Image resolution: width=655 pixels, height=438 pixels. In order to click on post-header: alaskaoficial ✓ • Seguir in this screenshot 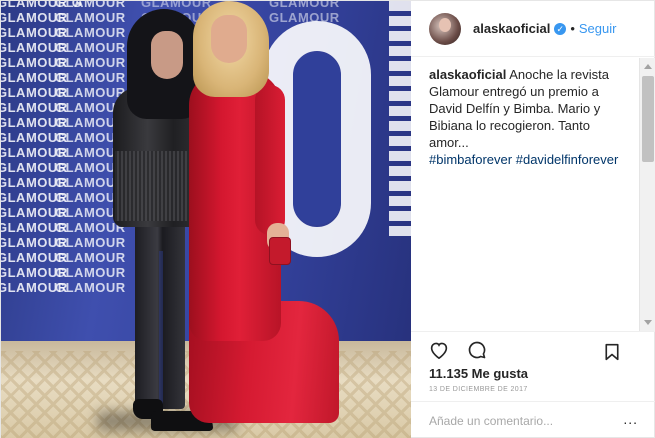, I will do `click(533, 29)`.